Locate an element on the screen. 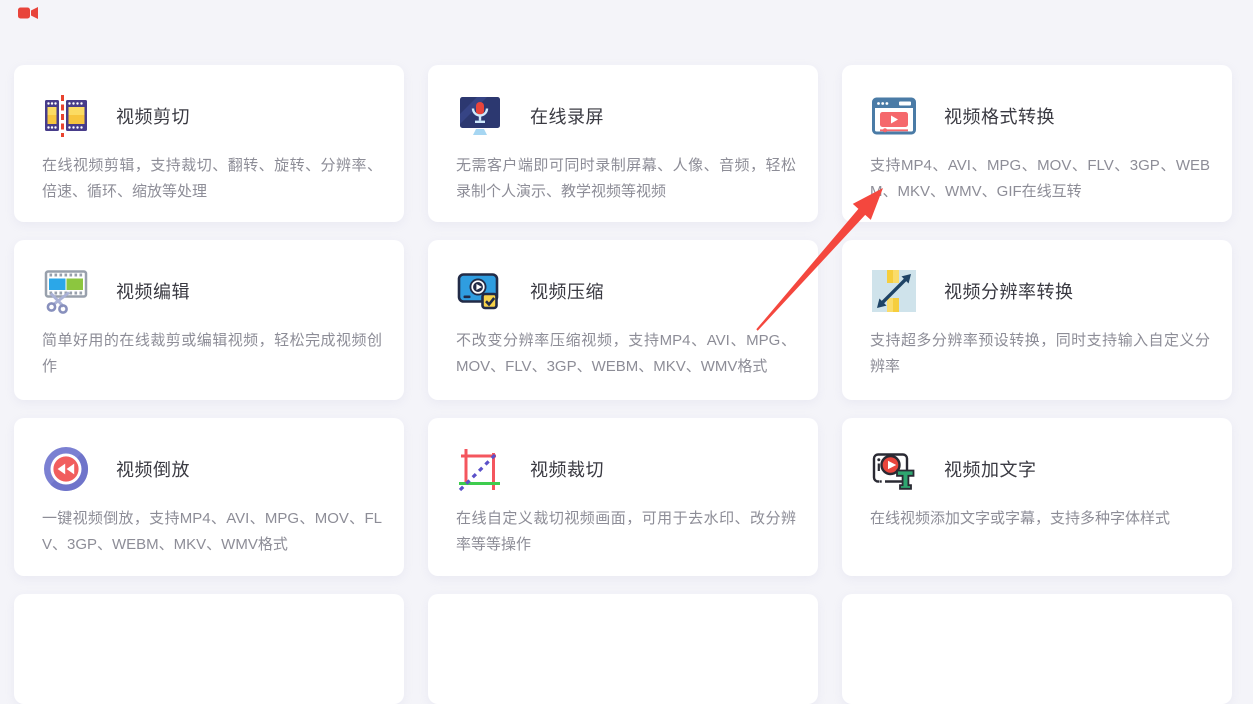  film-edit-icon is located at coordinates (66, 291).